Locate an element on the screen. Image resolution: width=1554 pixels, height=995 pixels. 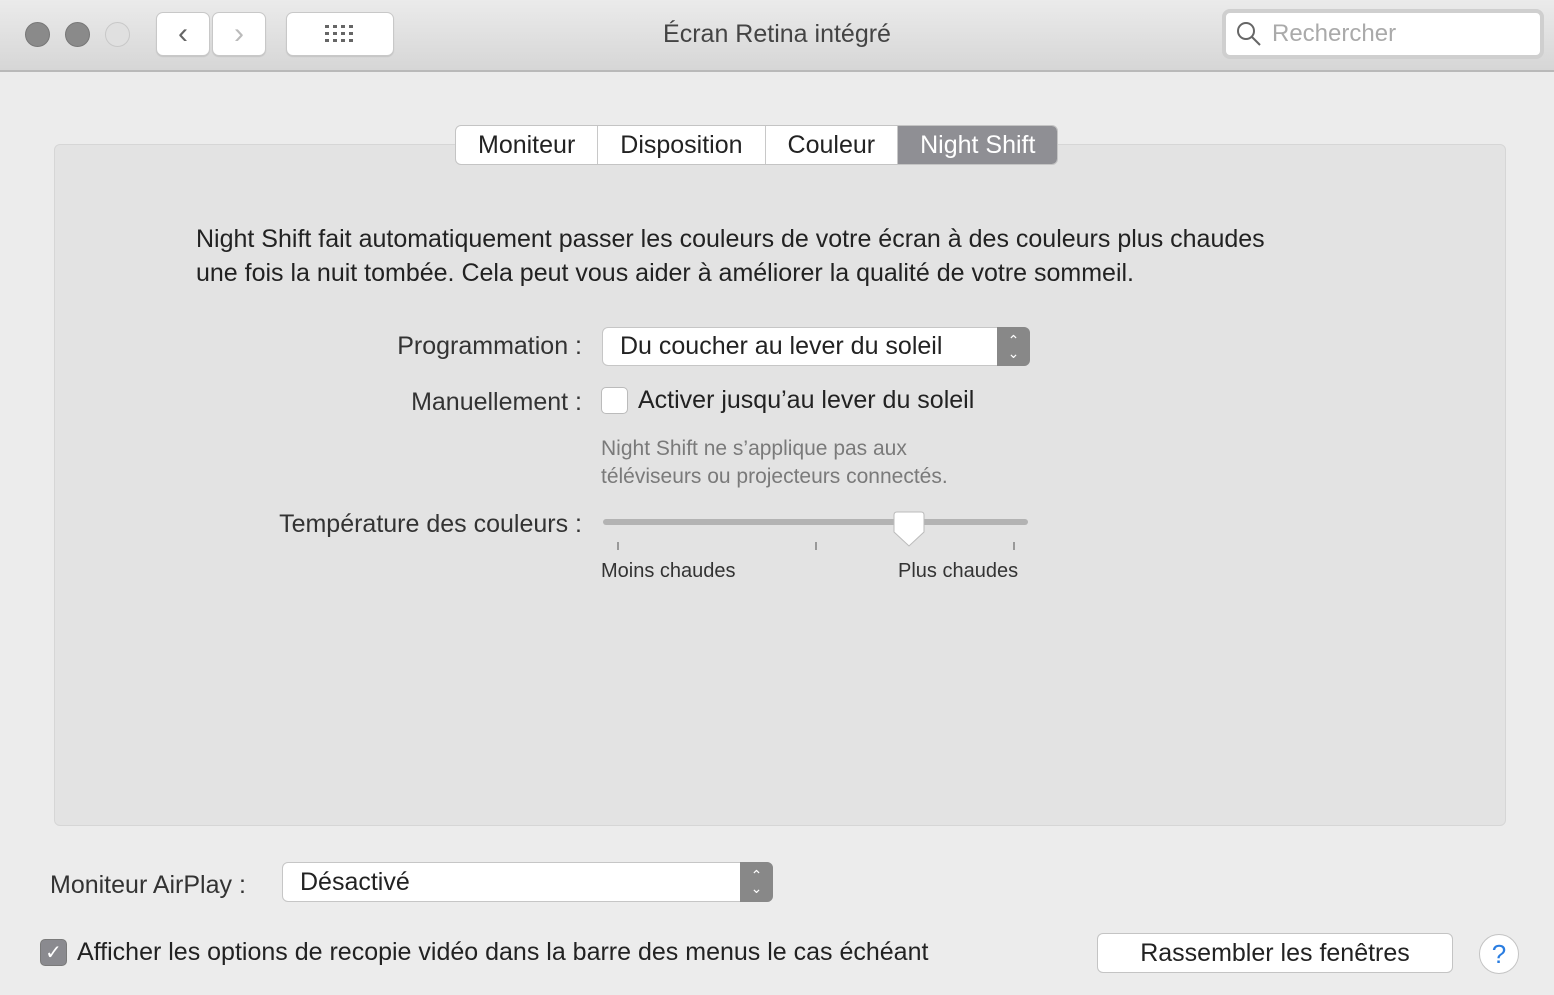
airplay-select: Désactivé ⌃ ⌄ is located at coordinates (527, 882).